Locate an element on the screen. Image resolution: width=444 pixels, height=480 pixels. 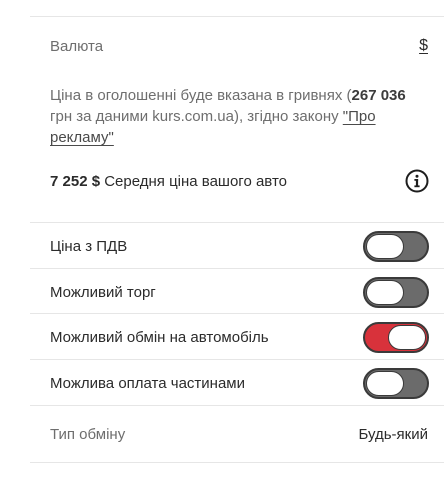
option-row-installments: Можлива оплата частинами is located at coordinates (239, 383).